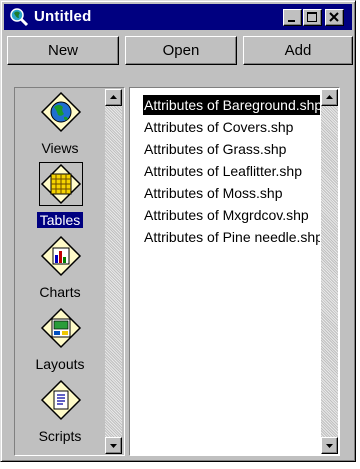 Image resolution: width=360 pixels, height=469 pixels. What do you see at coordinates (63, 16) in the screenshot?
I see `window-title: Untitled` at bounding box center [63, 16].